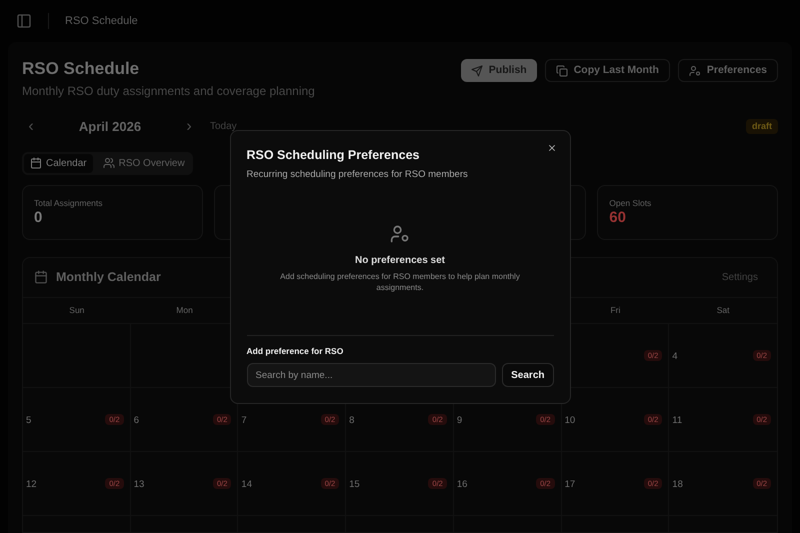 This screenshot has height=533, width=800. I want to click on previous-month-button: ‹, so click(31, 126).